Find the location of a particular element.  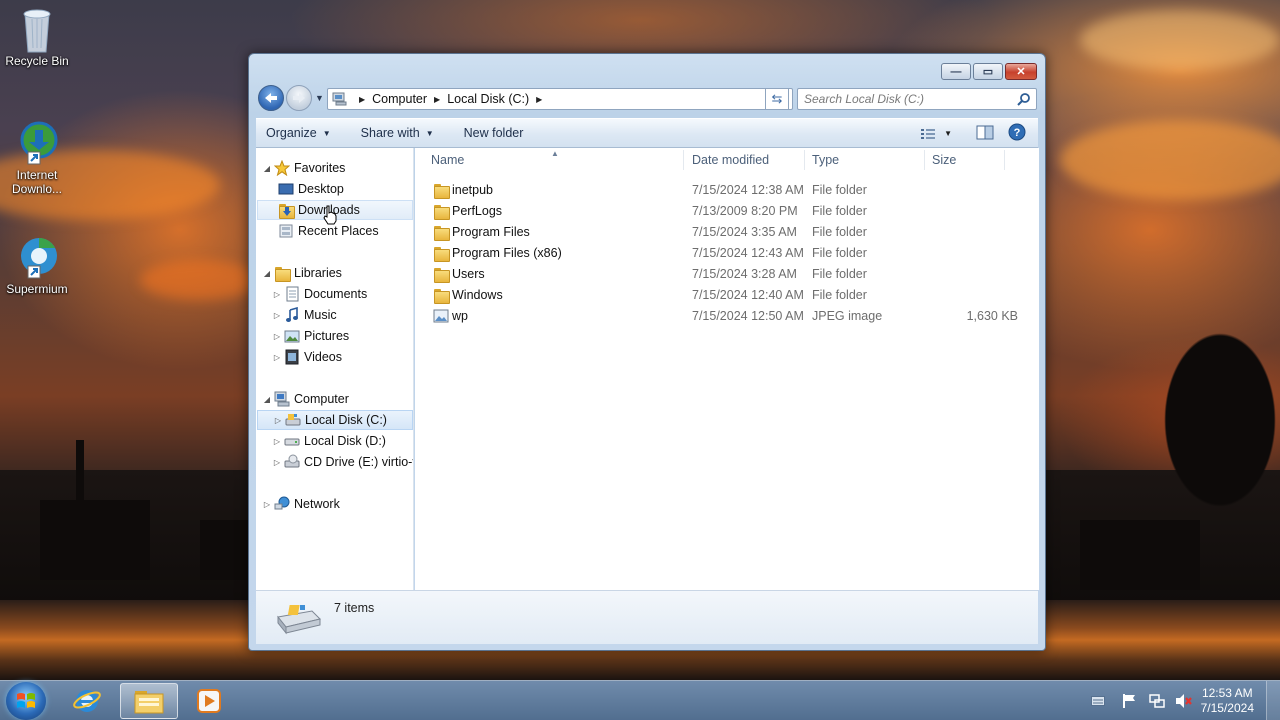

nav-favorites: ◢ Favorites is located at coordinates (300, 168).